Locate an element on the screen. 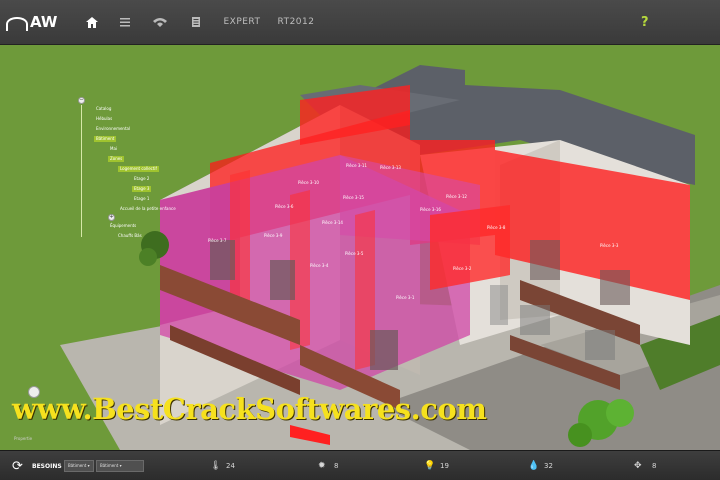 This screenshot has height=480, width=720. room-label: Pièce 3-4 is located at coordinates (319, 265).